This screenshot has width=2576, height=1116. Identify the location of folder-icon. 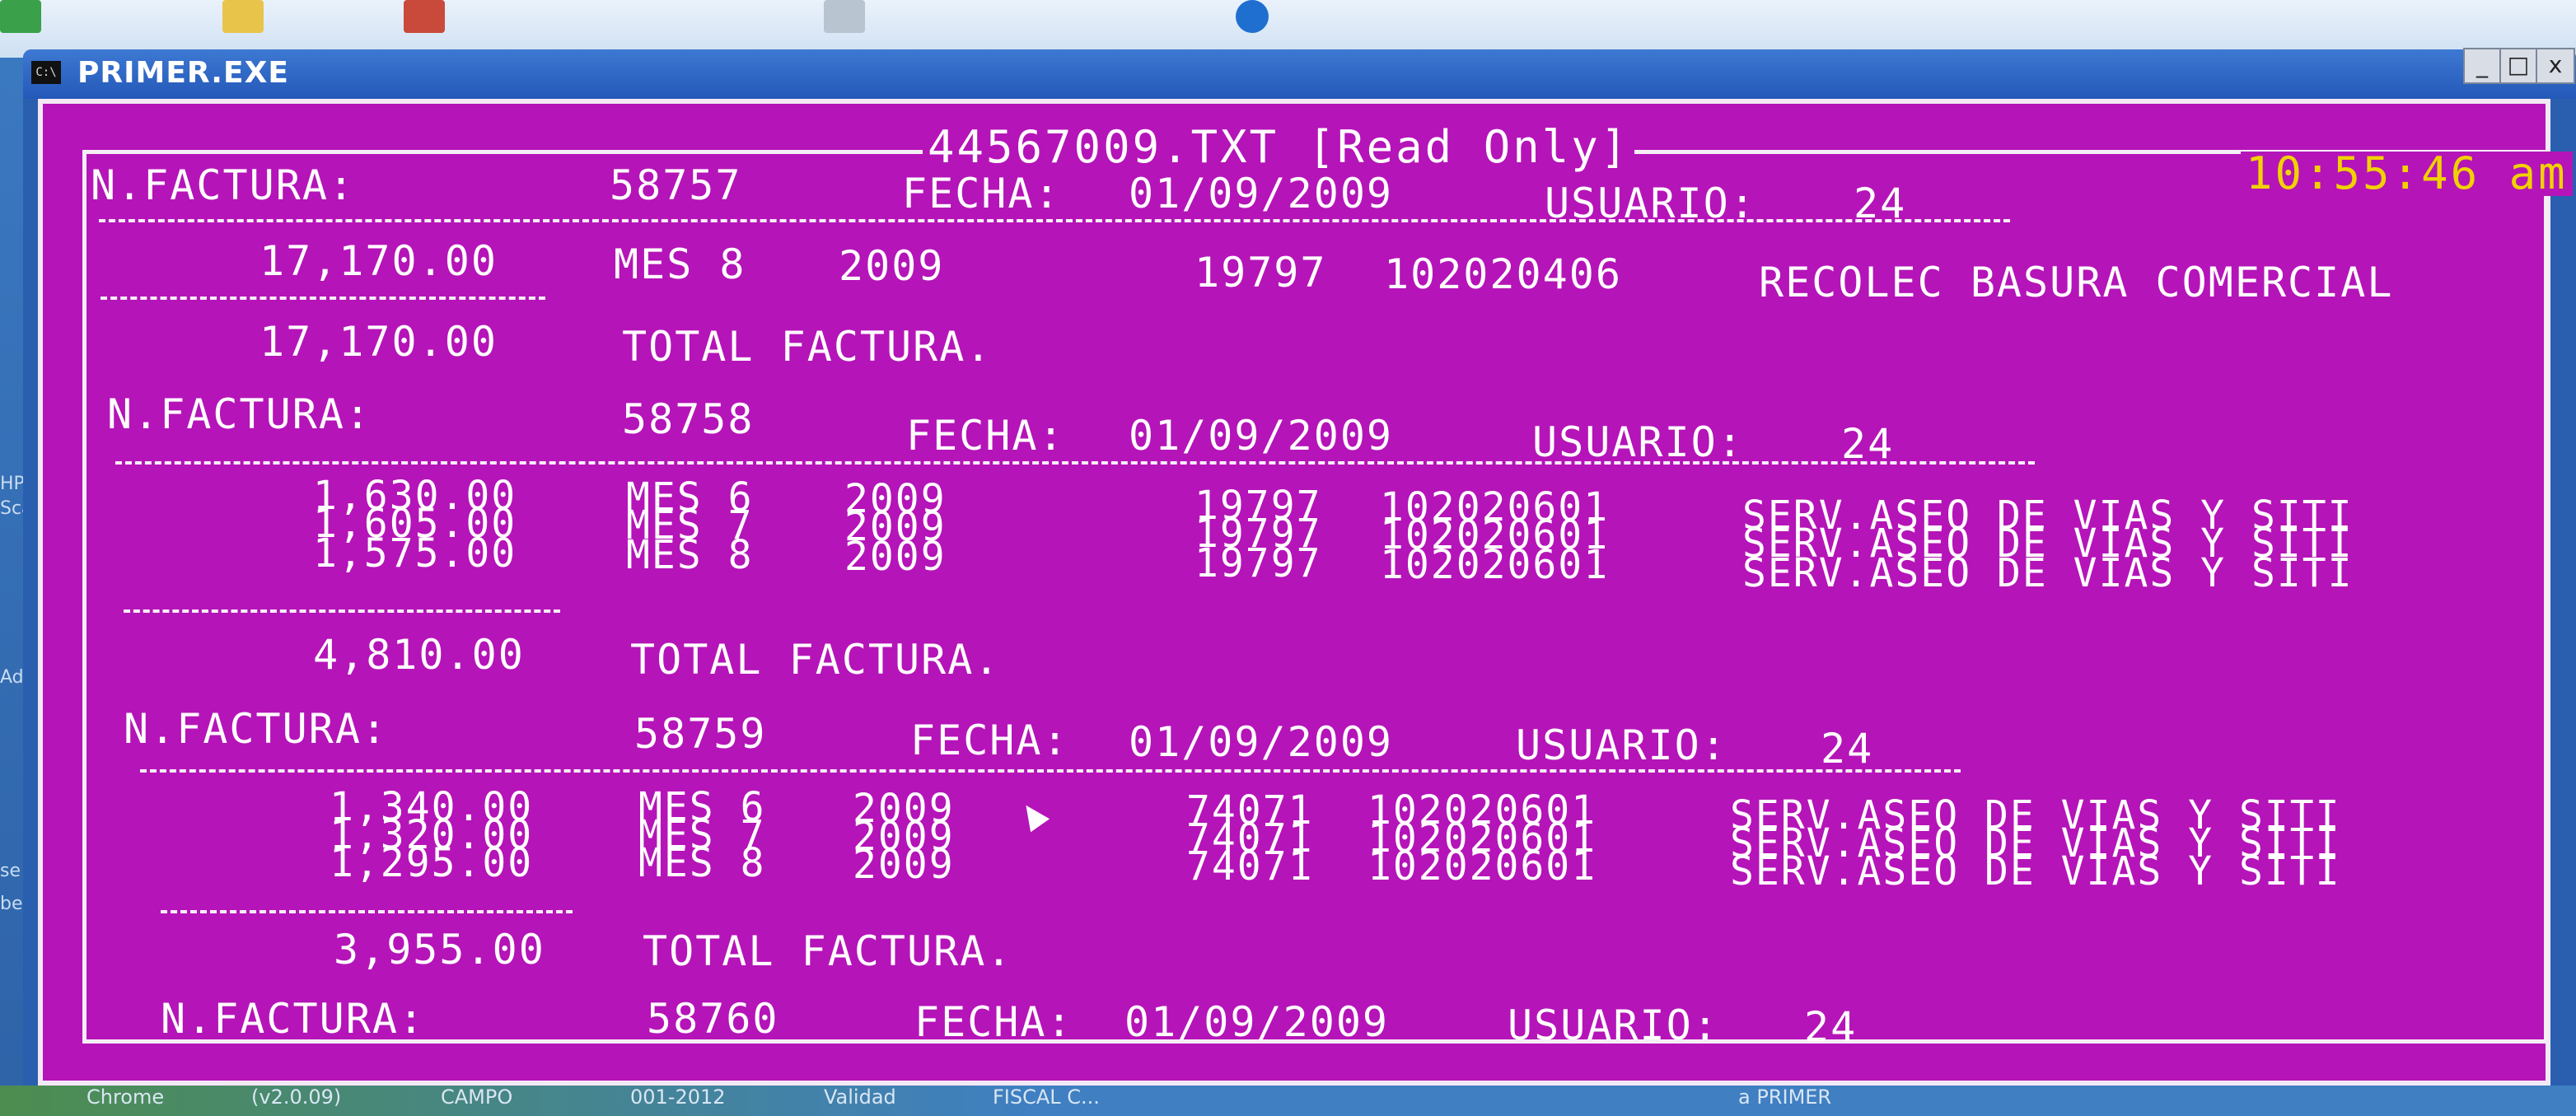
(243, 16).